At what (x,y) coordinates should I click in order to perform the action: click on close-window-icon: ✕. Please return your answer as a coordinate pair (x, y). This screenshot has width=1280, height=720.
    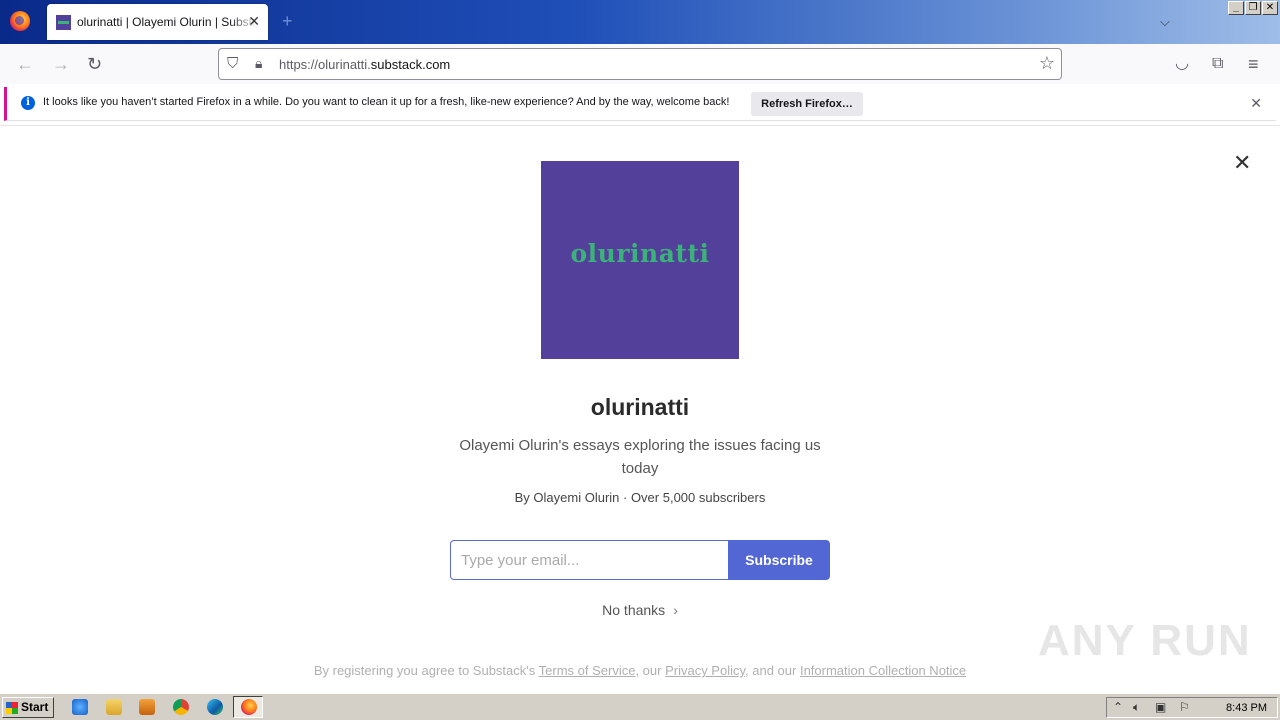
    Looking at the image, I should click on (1270, 8).